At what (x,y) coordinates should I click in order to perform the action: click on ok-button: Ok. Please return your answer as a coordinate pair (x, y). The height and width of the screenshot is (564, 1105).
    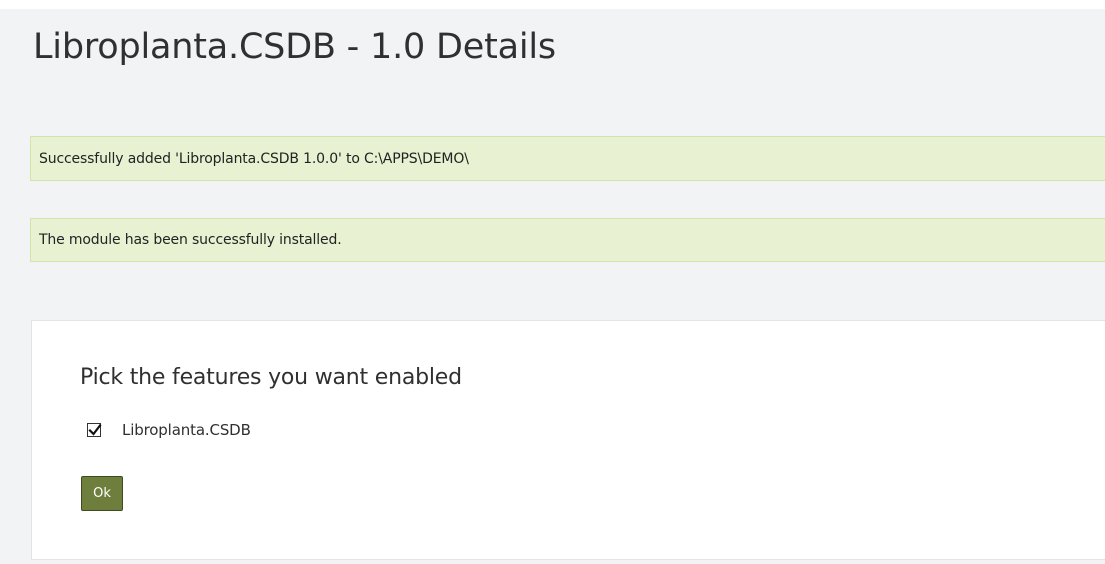
    Looking at the image, I should click on (102, 493).